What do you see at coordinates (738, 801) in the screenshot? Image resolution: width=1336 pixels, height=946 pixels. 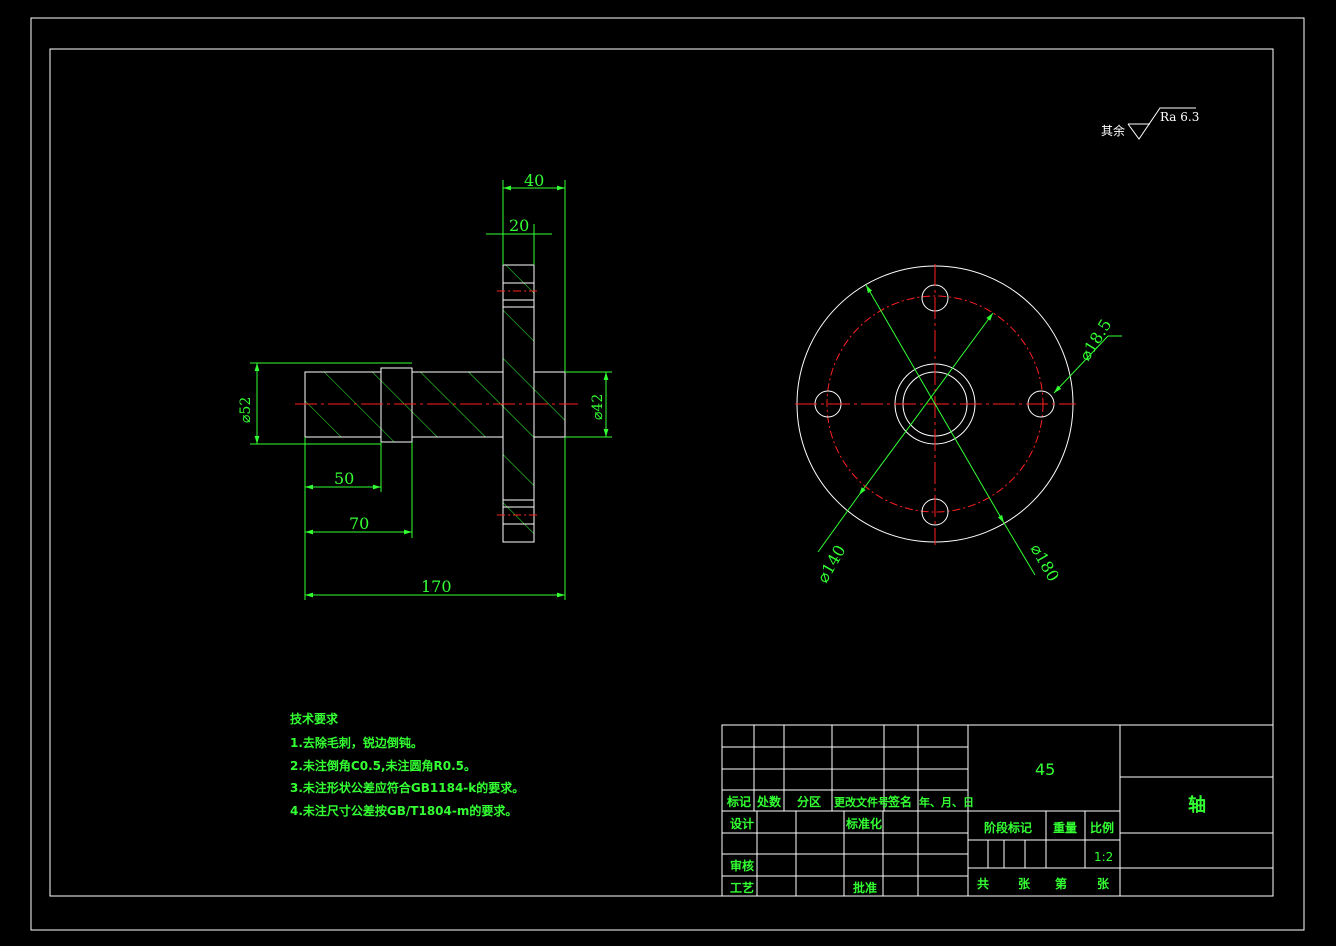 I see `hdr-mark: 标记` at bounding box center [738, 801].